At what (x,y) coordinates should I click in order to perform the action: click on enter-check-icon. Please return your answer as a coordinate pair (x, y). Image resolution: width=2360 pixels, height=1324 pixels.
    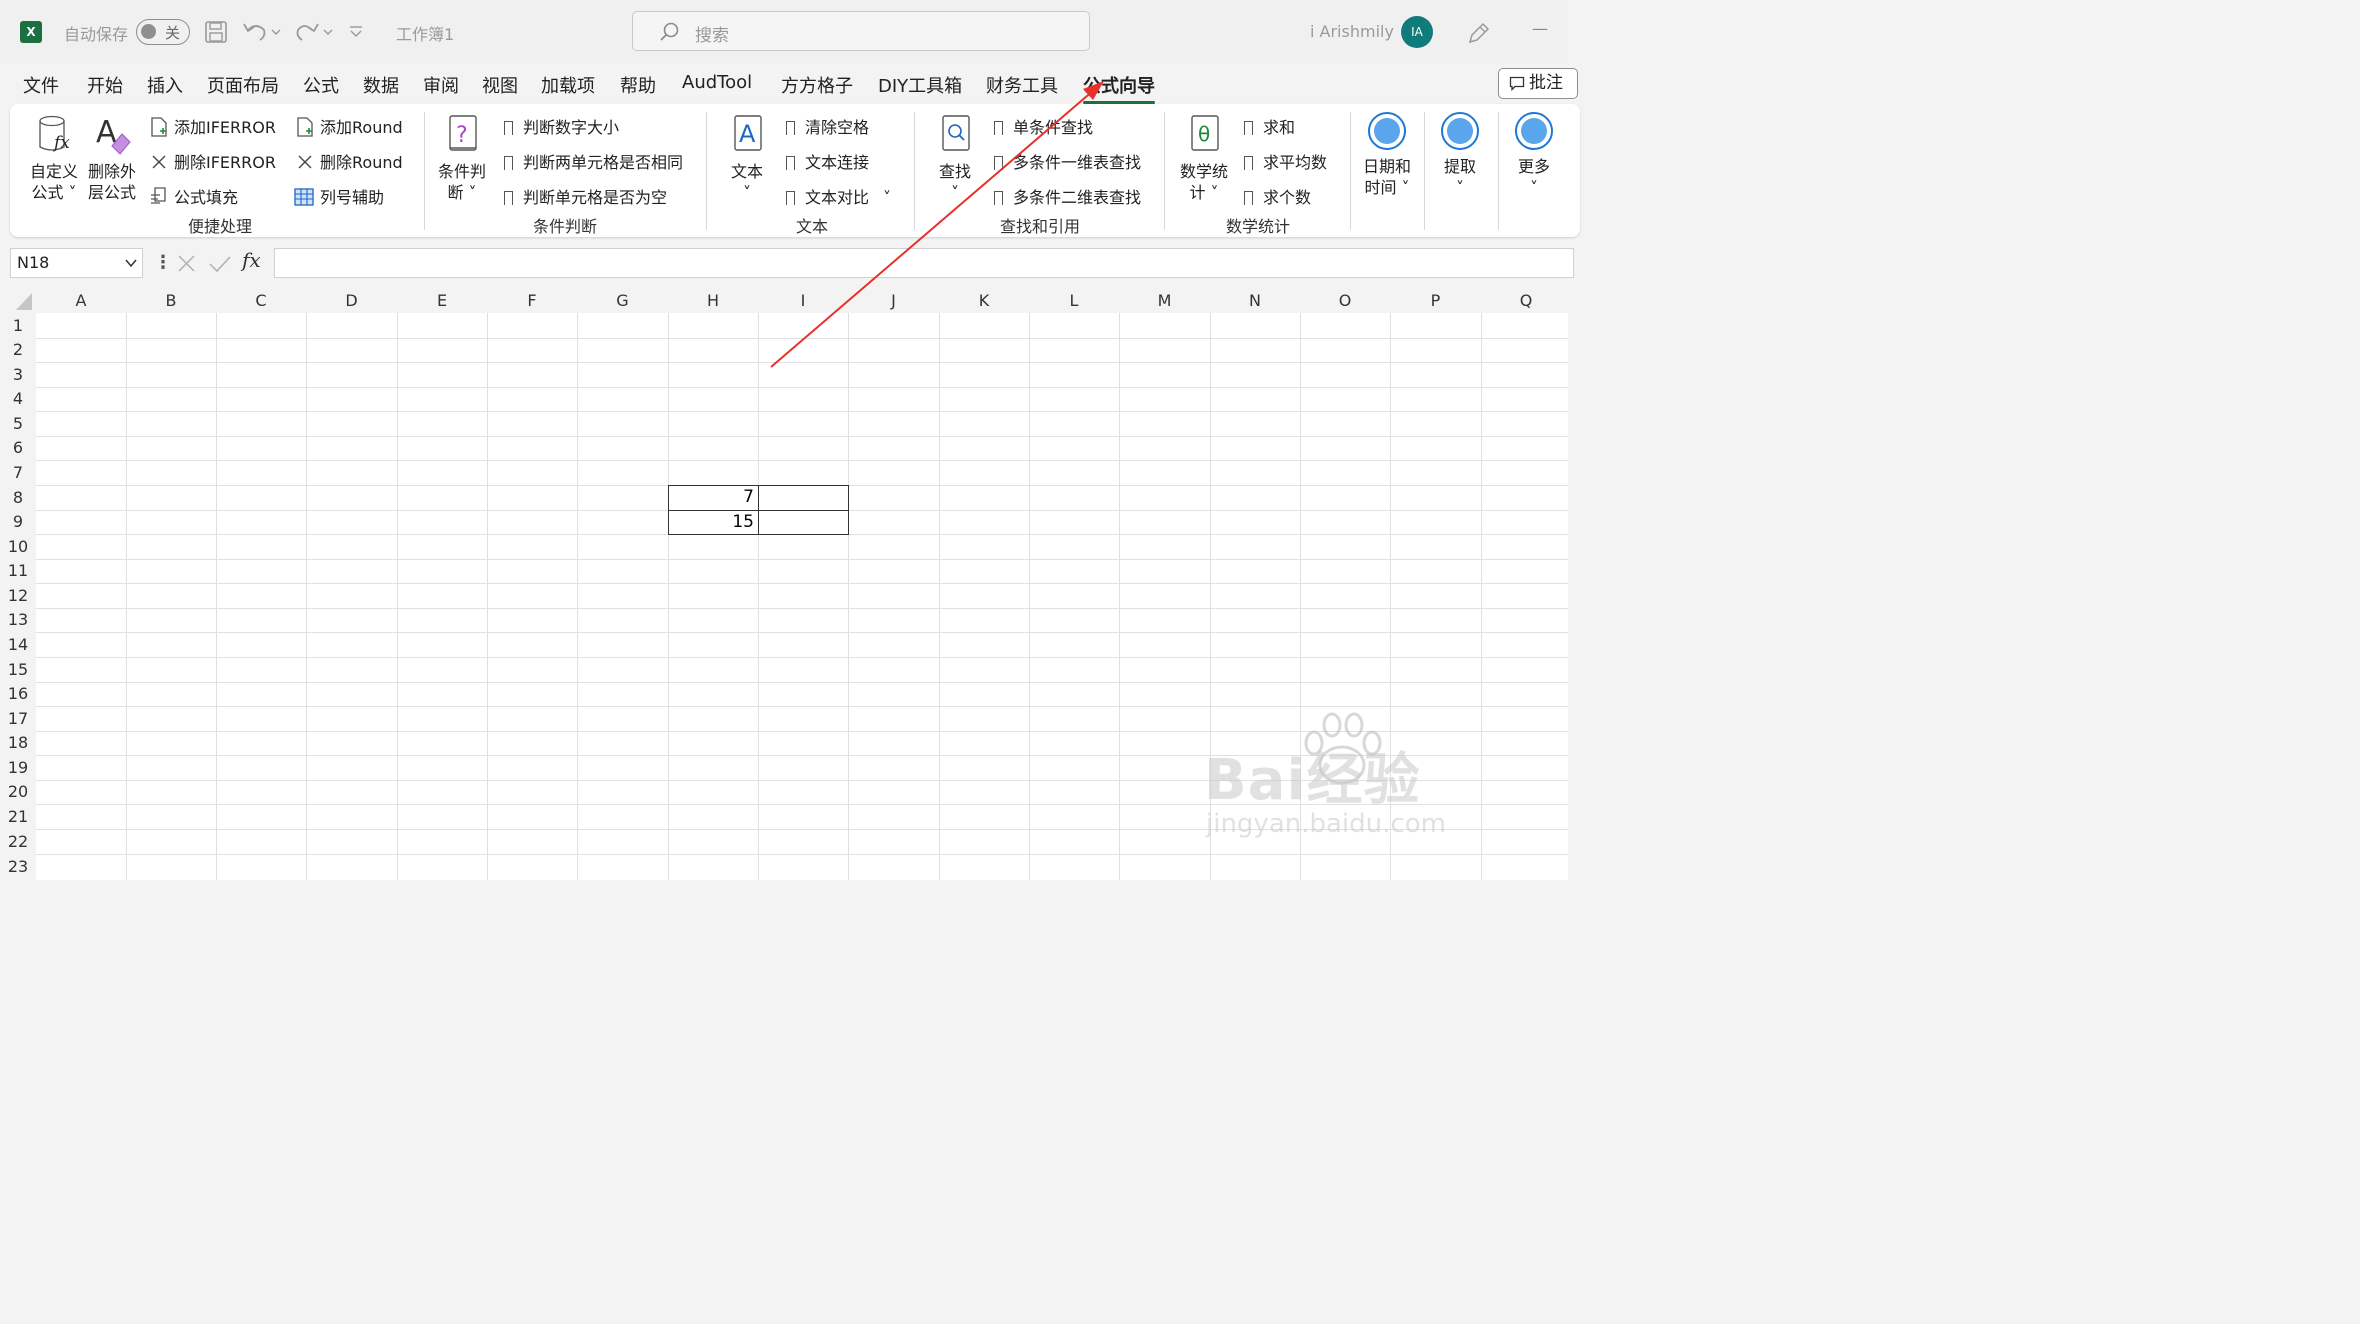
    Looking at the image, I should click on (220, 264).